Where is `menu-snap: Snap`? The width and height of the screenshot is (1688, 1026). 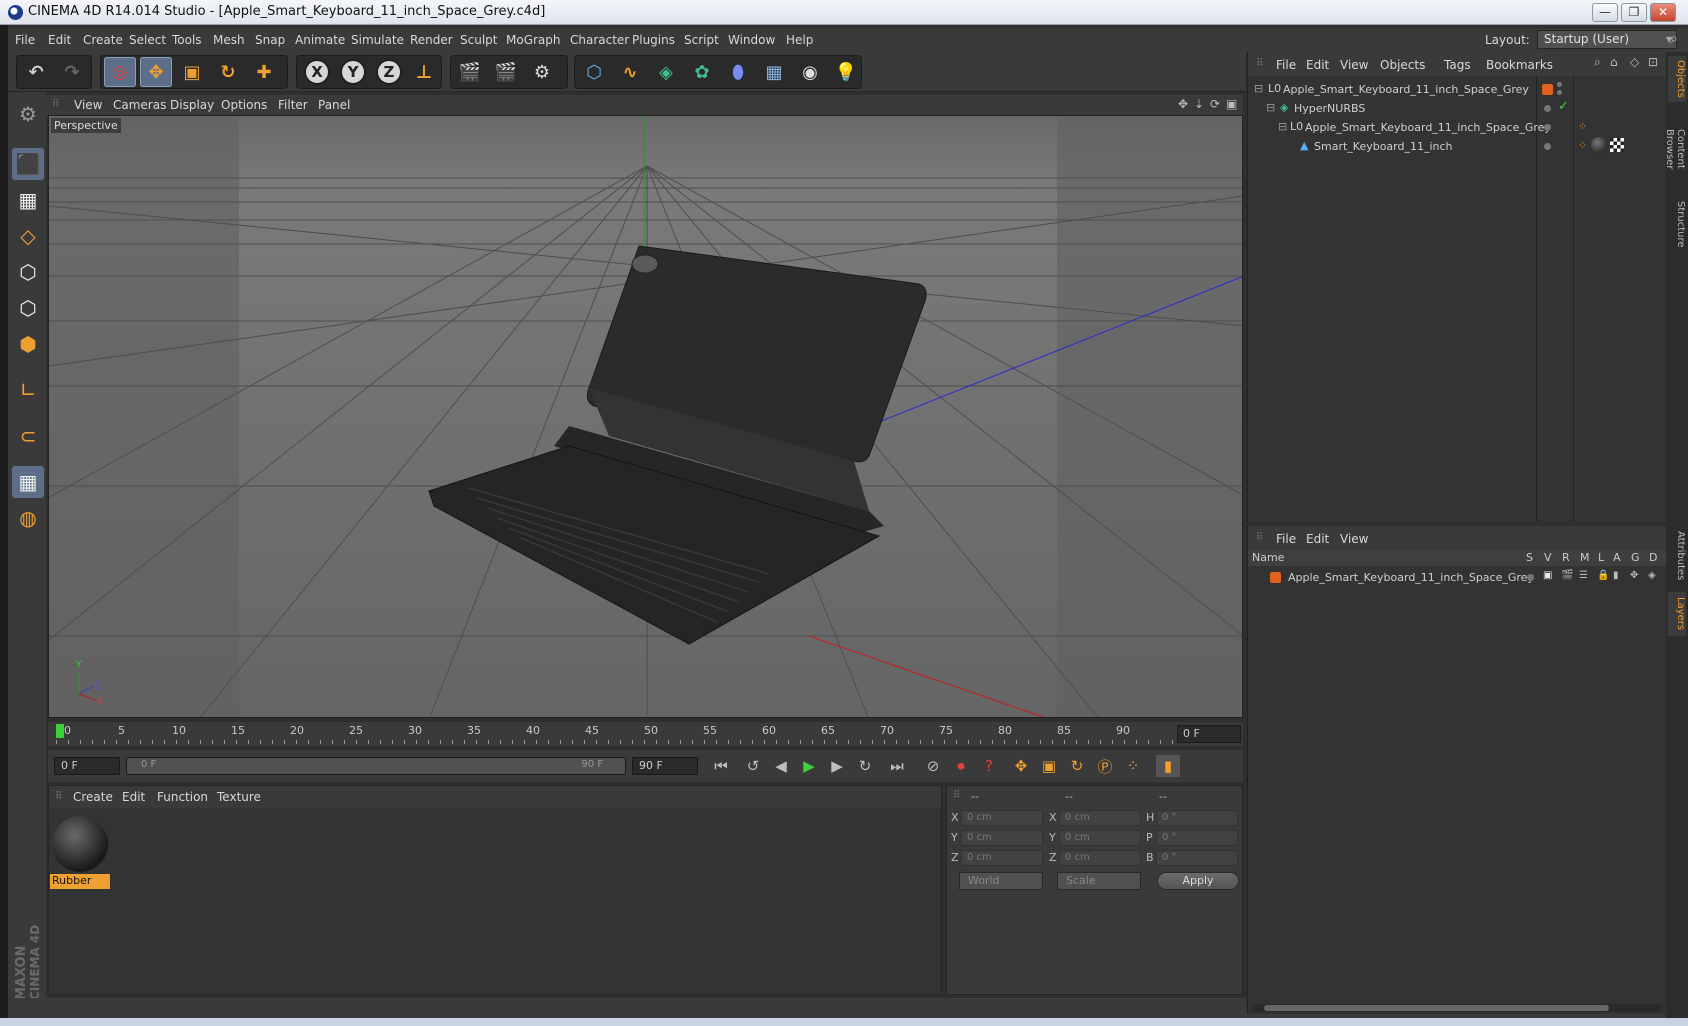 menu-snap: Snap is located at coordinates (270, 40).